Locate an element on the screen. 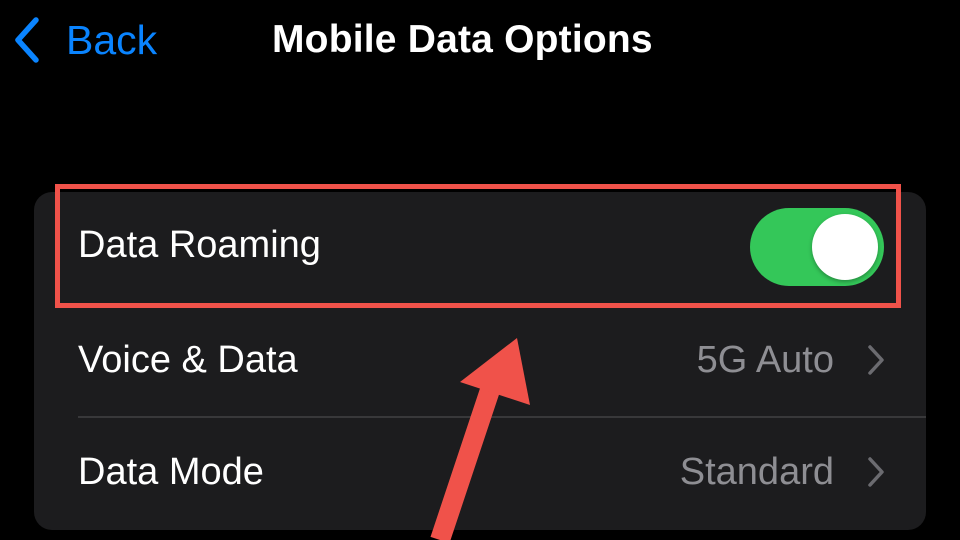 Image resolution: width=960 pixels, height=540 pixels. toggle-knob is located at coordinates (845, 247).